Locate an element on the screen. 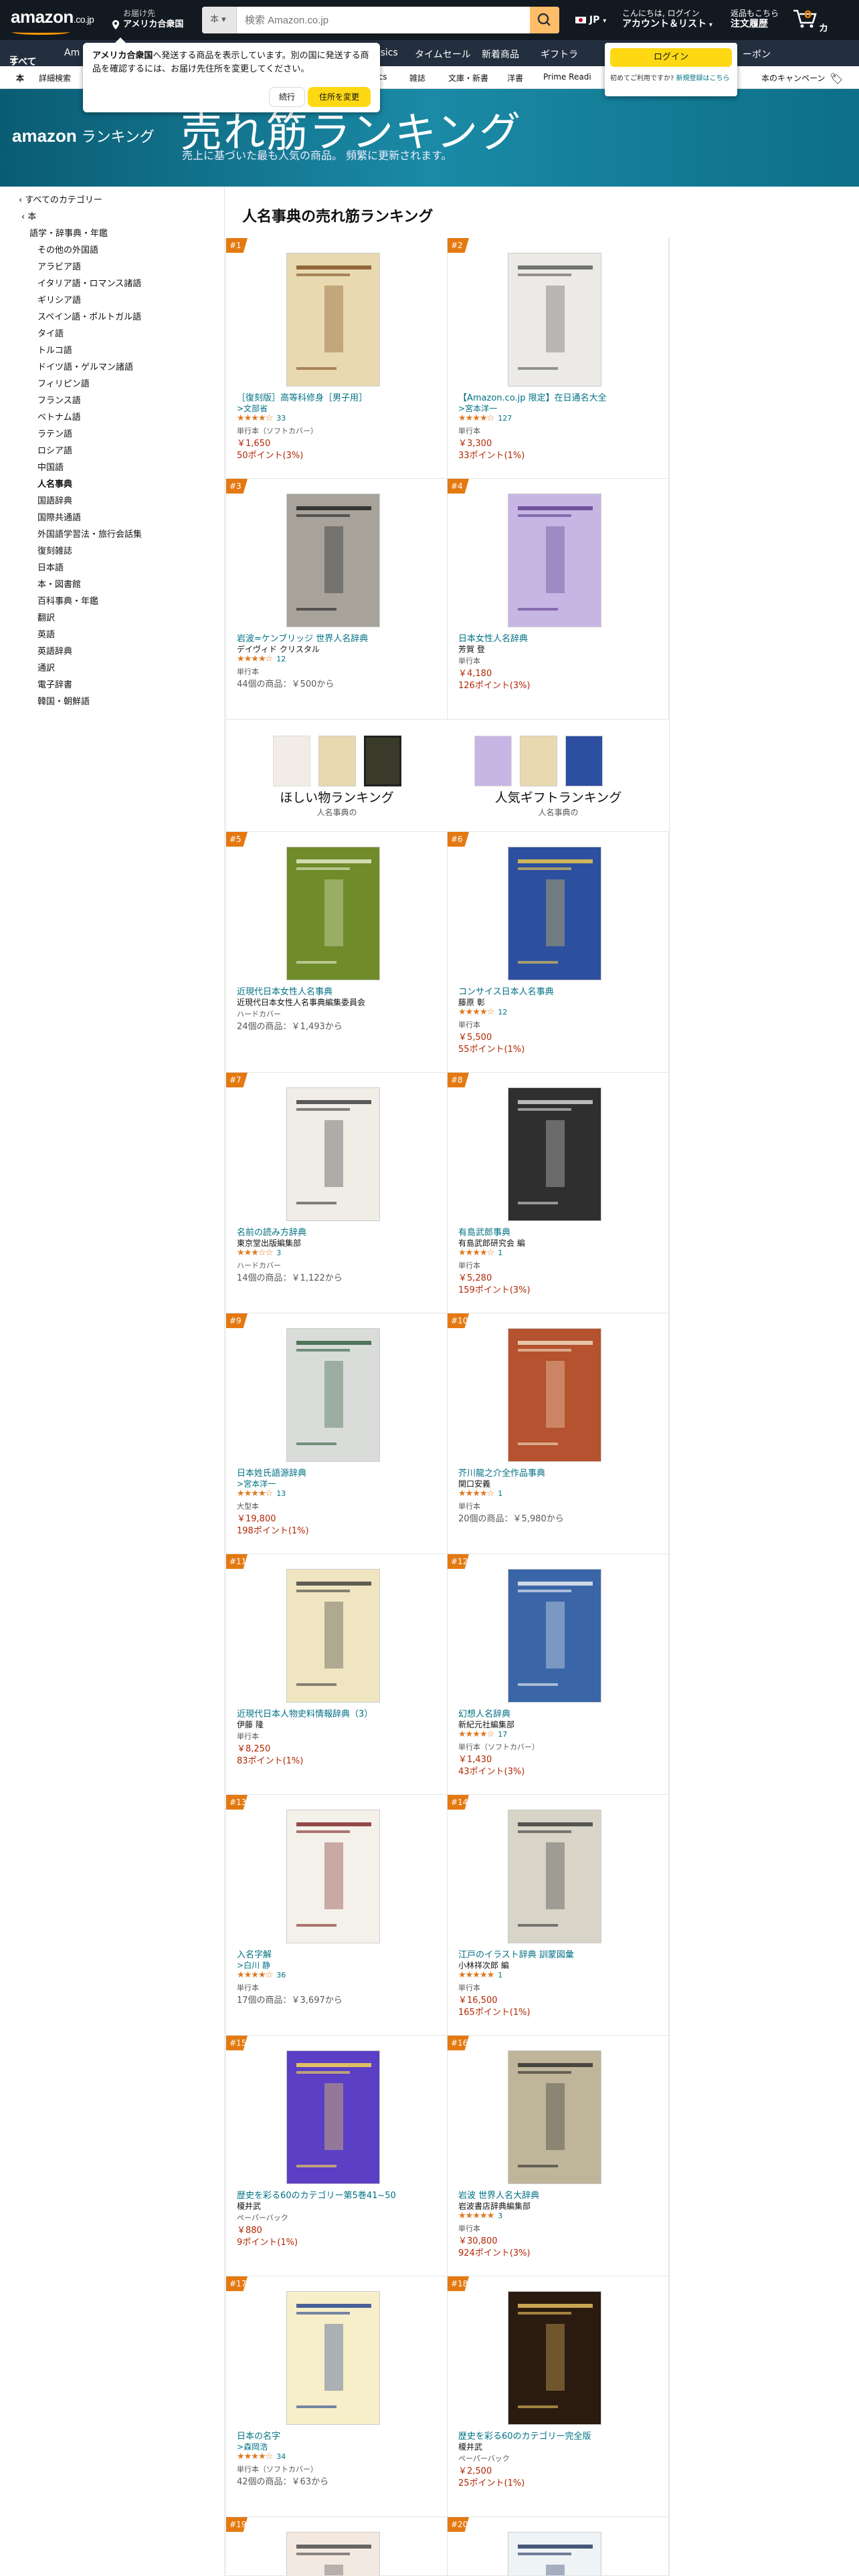 The height and width of the screenshot is (2576, 859). product-title-link: 幻想人名辞典 is located at coordinates (558, 1713).